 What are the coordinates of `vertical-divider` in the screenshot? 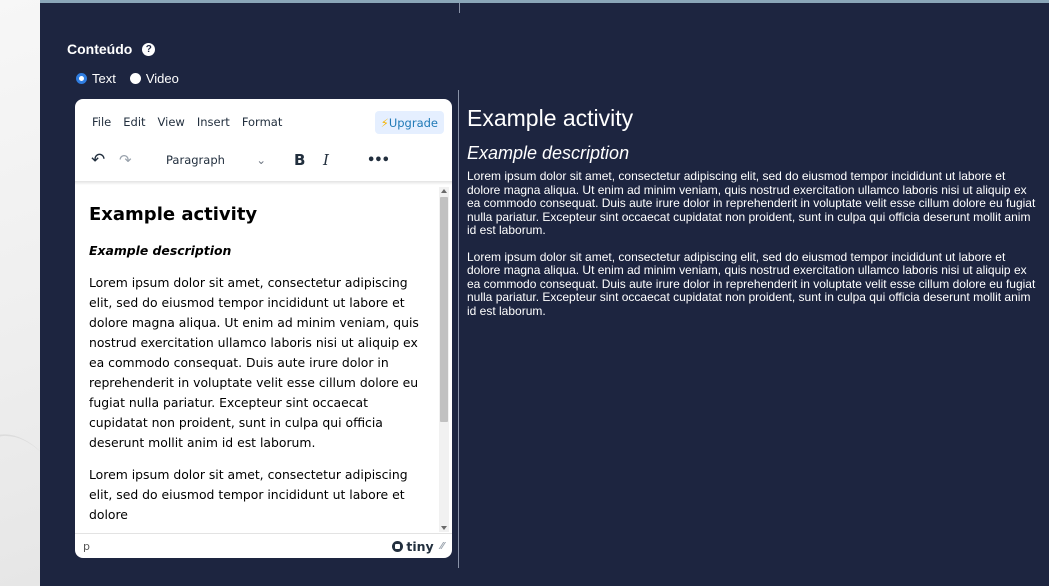 It's located at (458, 329).